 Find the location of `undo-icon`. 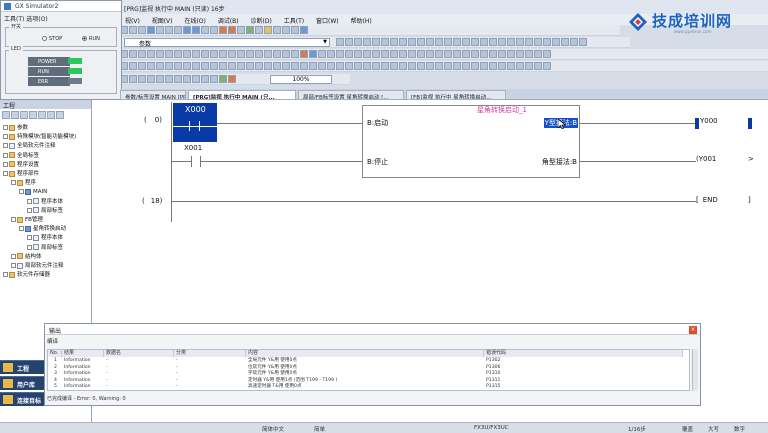

undo-icon is located at coordinates (187, 30).